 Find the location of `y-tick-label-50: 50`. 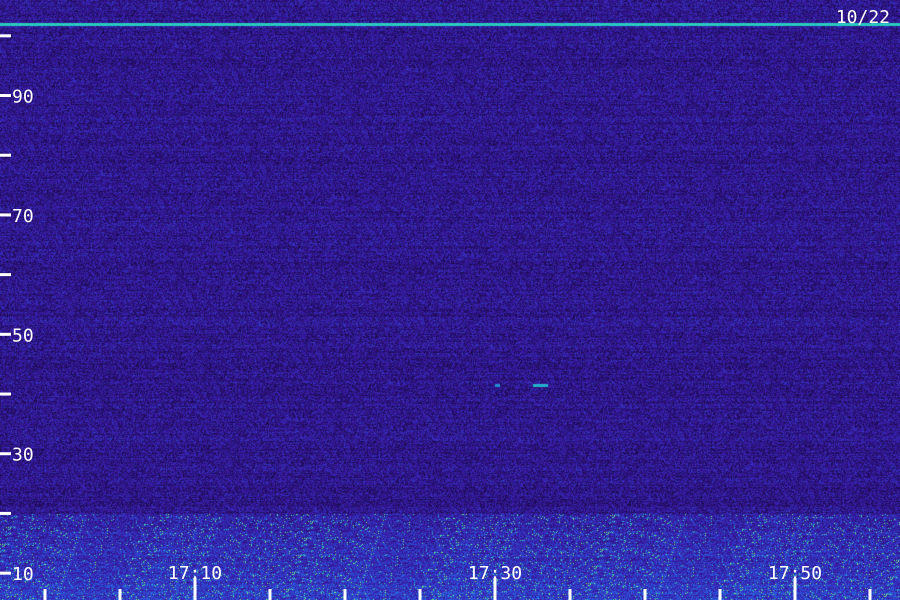

y-tick-label-50: 50 is located at coordinates (23, 335).